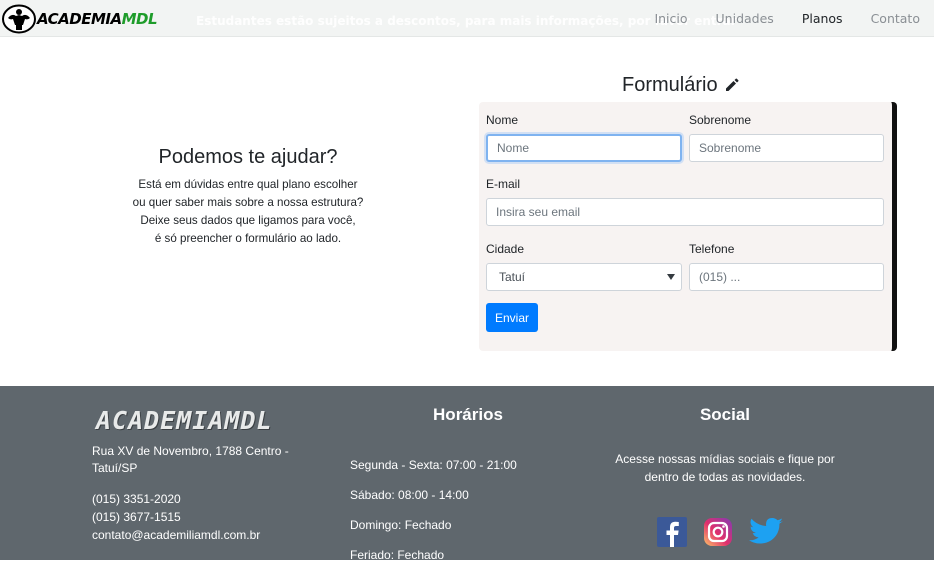 This screenshot has width=934, height=570. I want to click on footer-phone: (015) 3677-1515, so click(136, 517).